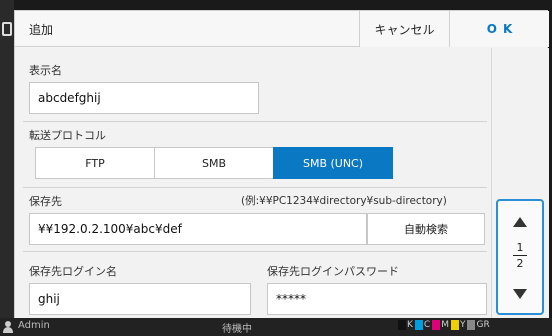 This screenshot has width=552, height=336. Describe the element at coordinates (282, 29) in the screenshot. I see `dialog-header: 追加 キャンセル OK` at that location.